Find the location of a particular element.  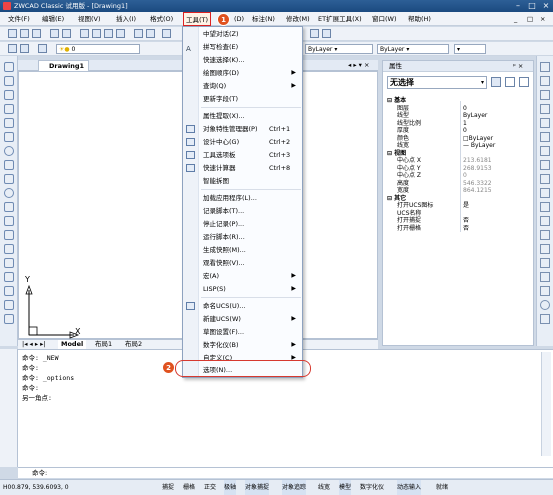

status-tablet-button: 数字化仪 is located at coordinates (372, 487).